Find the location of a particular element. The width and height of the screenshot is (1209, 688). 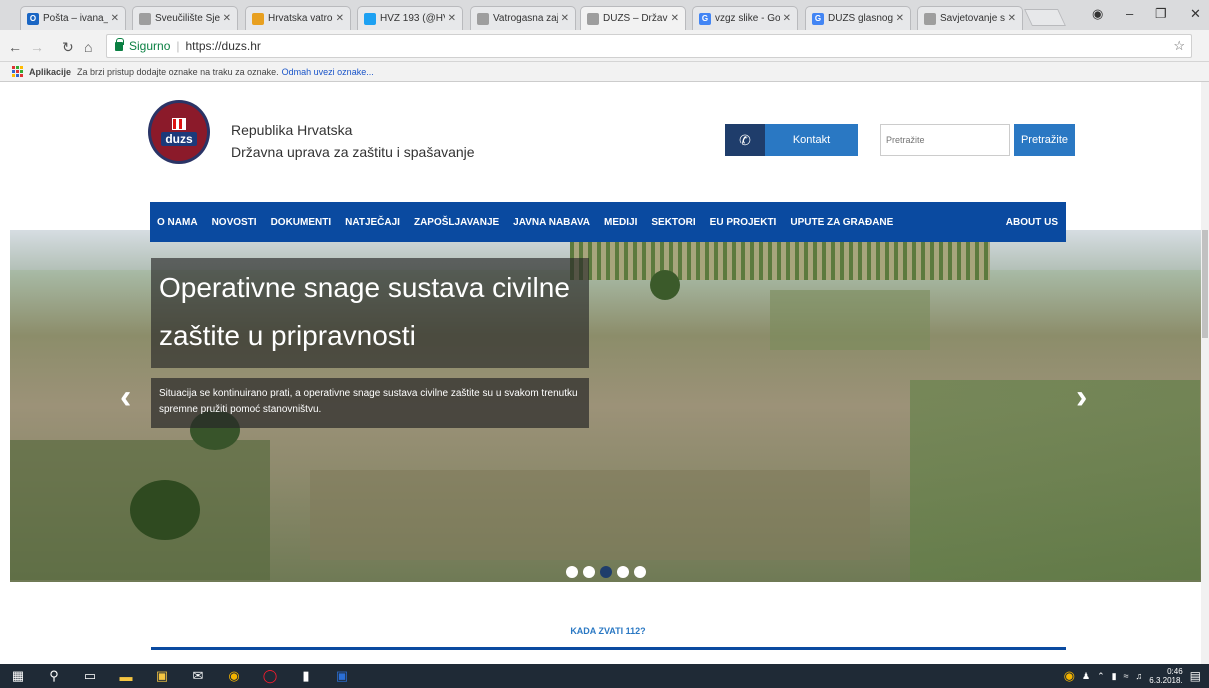

people-icon: ♟ is located at coordinates (1086, 676).